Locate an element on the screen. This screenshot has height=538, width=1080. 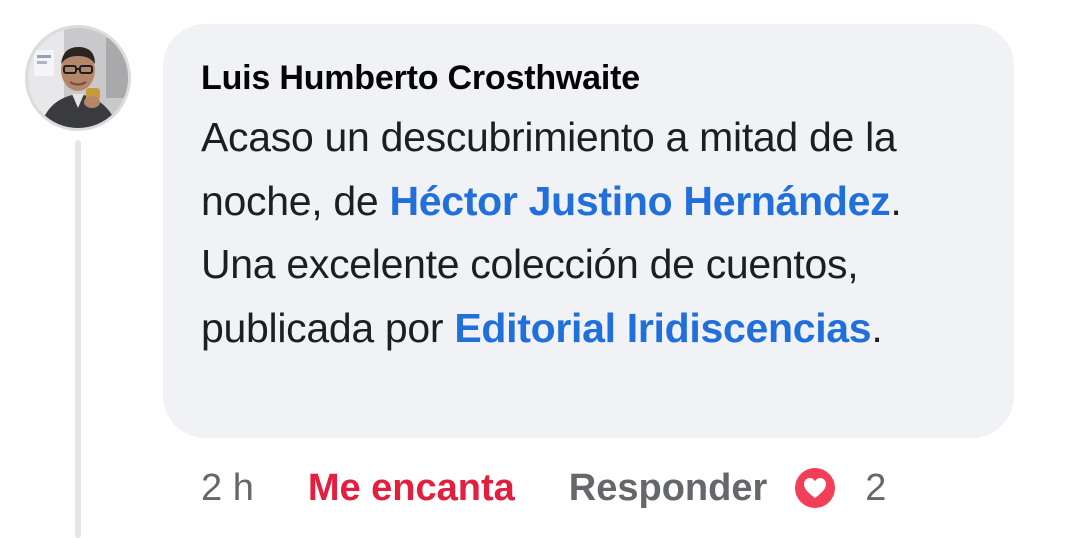
love-reaction-button: Me encanta is located at coordinates (411, 488).